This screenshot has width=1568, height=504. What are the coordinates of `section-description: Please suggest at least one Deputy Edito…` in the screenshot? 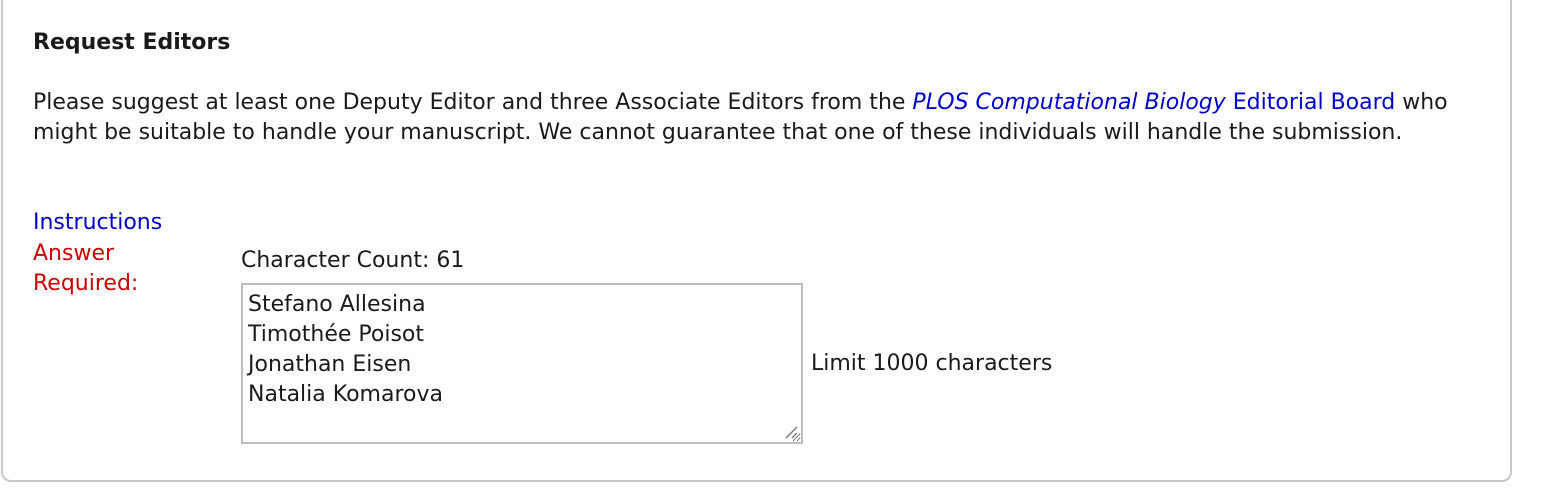 It's located at (763, 118).